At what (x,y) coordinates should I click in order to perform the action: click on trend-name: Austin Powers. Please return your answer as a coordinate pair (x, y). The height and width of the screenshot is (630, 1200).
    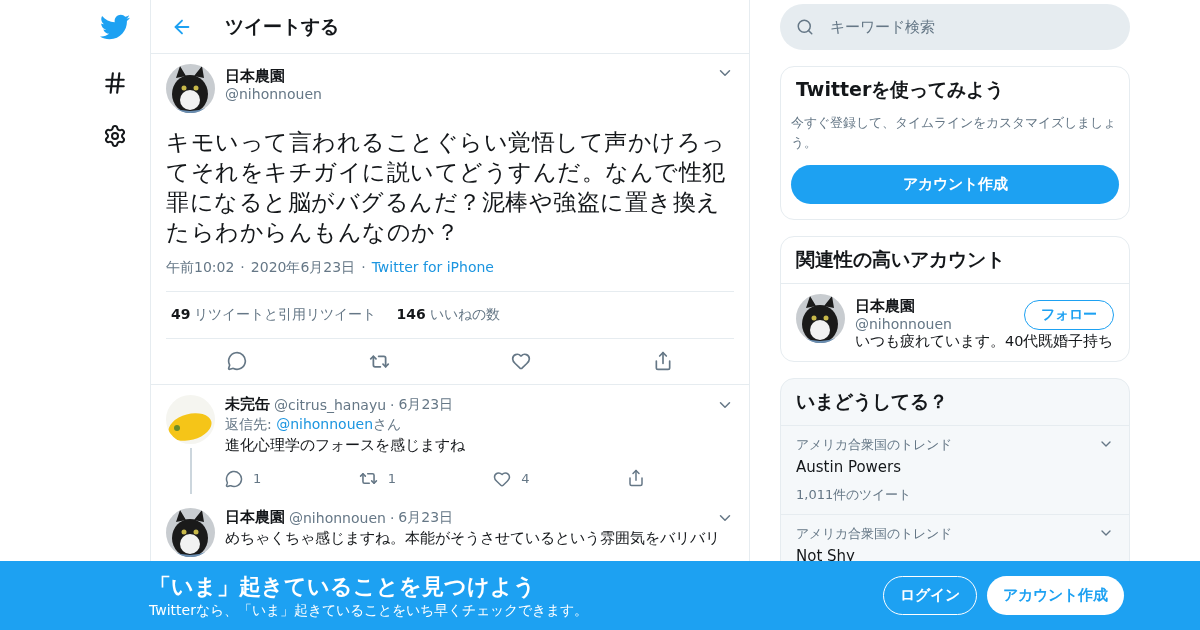
    Looking at the image, I should click on (955, 467).